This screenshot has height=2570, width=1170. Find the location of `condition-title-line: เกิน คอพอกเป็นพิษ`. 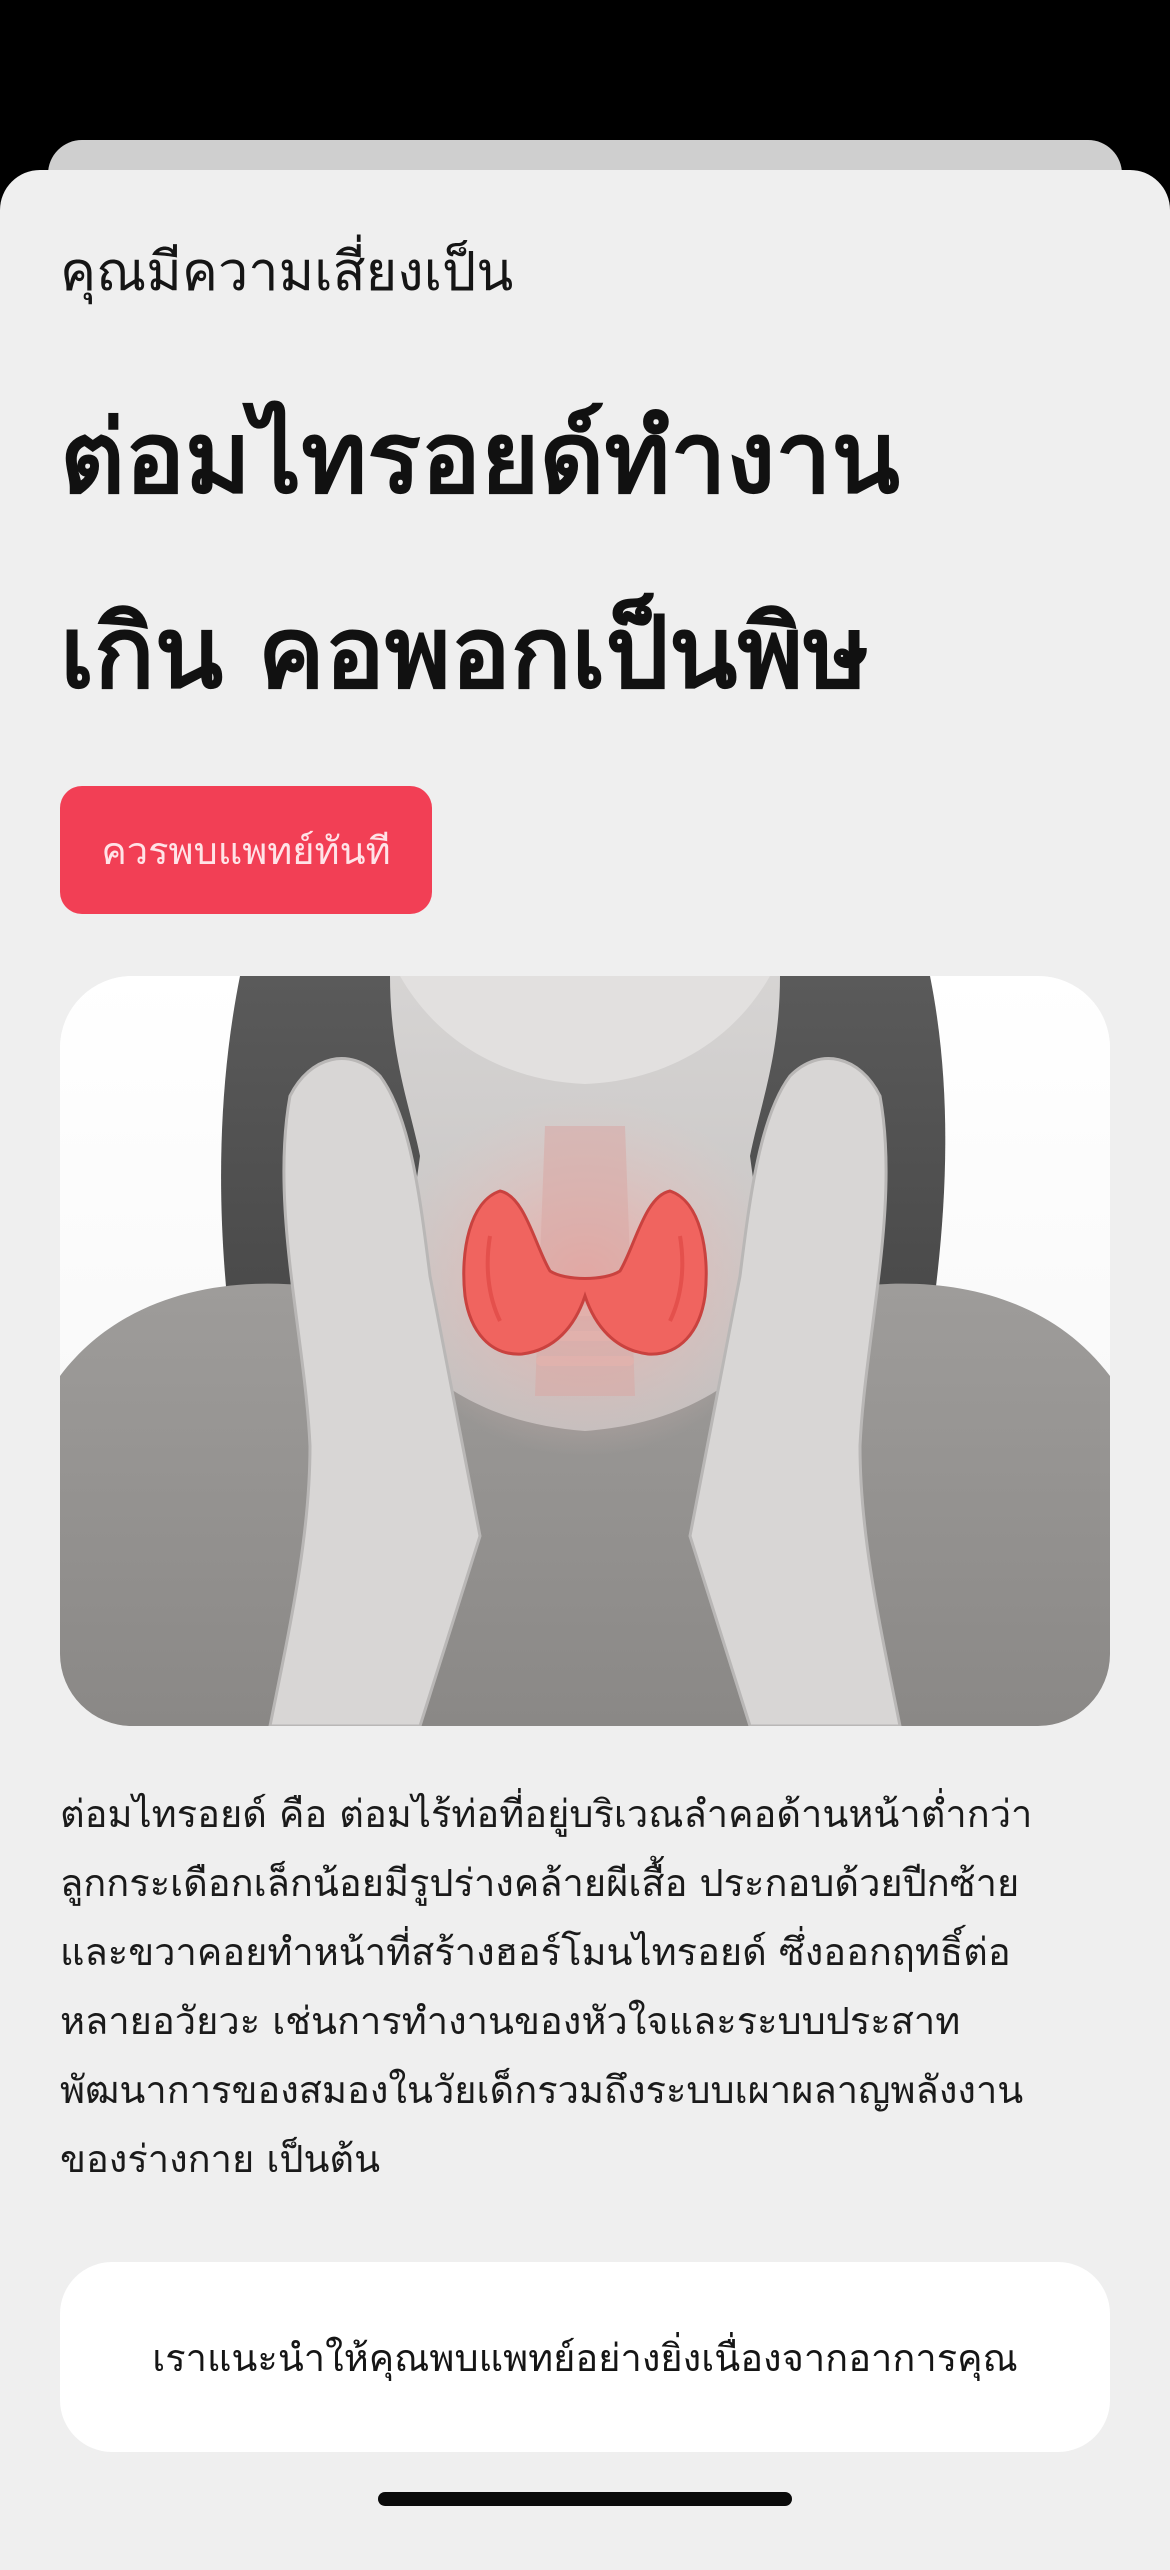

condition-title-line: เกิน คอพอกเป็นพิษ is located at coordinates (465, 652).